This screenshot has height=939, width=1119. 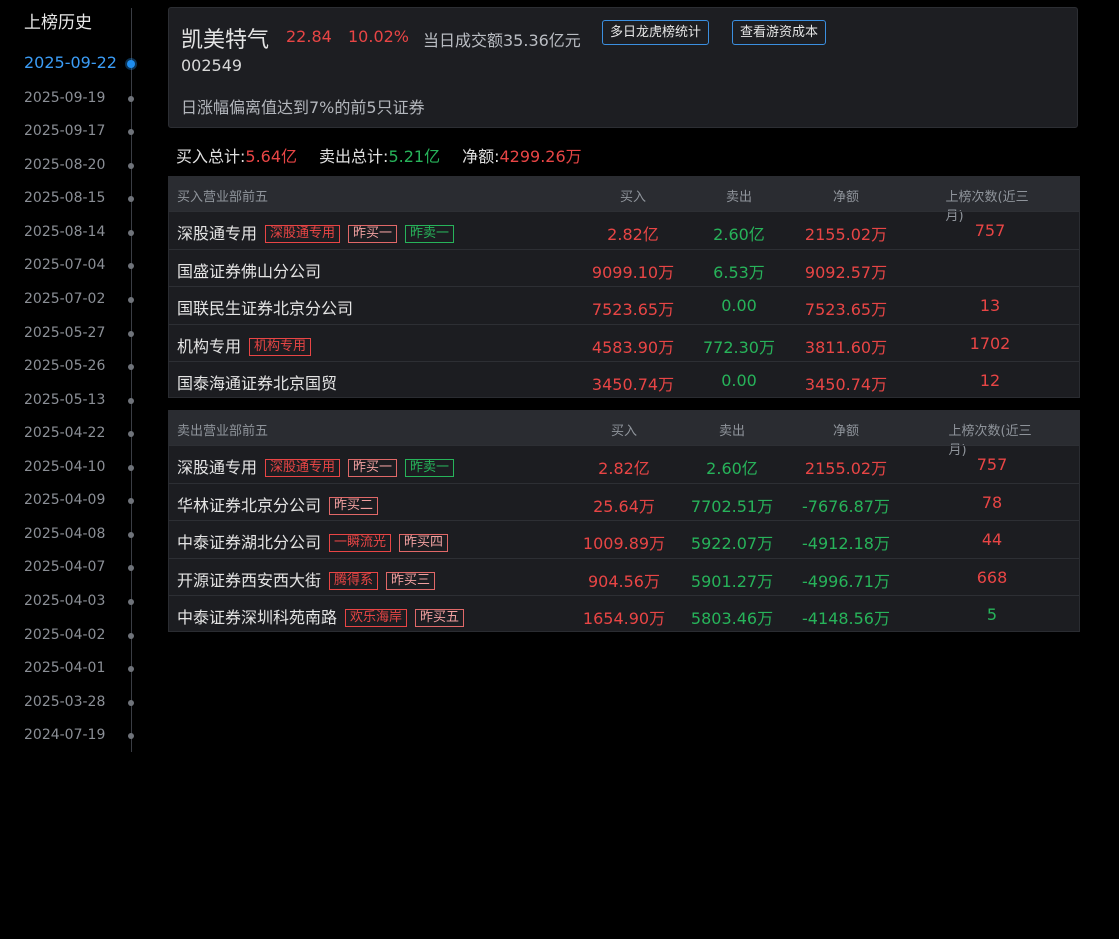 I want to click on col-header-buy: 买入, so click(x=624, y=431).